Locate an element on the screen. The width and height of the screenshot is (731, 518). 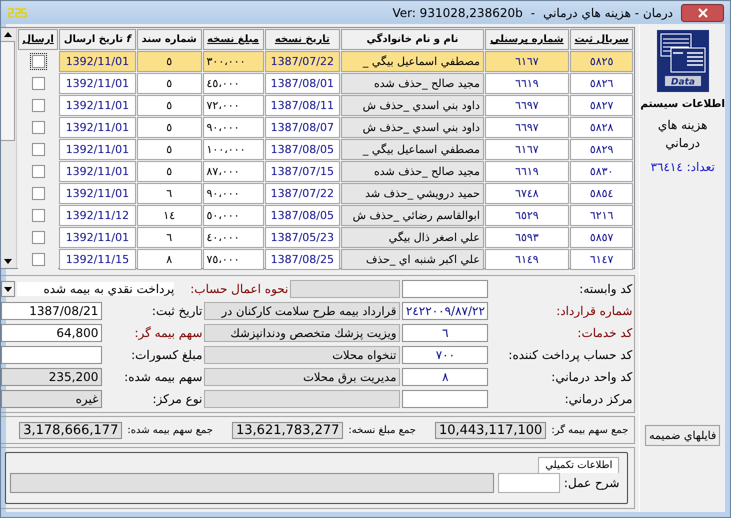
column-header: تاريخ نسخه is located at coordinates (302, 39).